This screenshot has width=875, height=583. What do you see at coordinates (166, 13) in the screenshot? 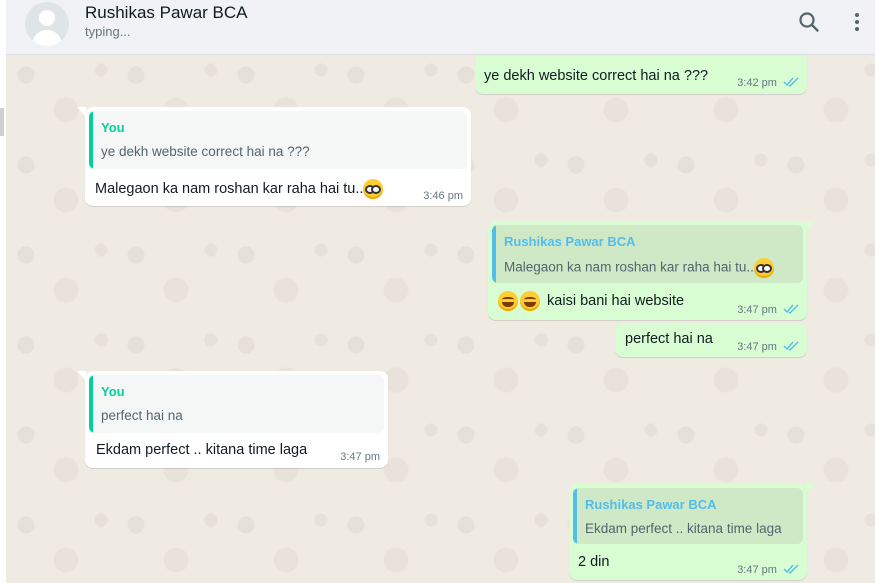
I see `contact-name: Rushikas Pawar BCA` at bounding box center [166, 13].